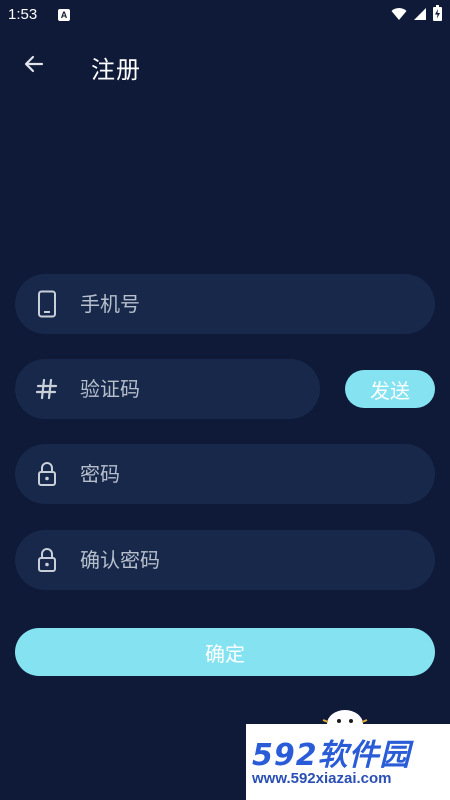 The image size is (450, 800). Describe the element at coordinates (225, 66) in the screenshot. I see `app-bar: 注册` at that location.